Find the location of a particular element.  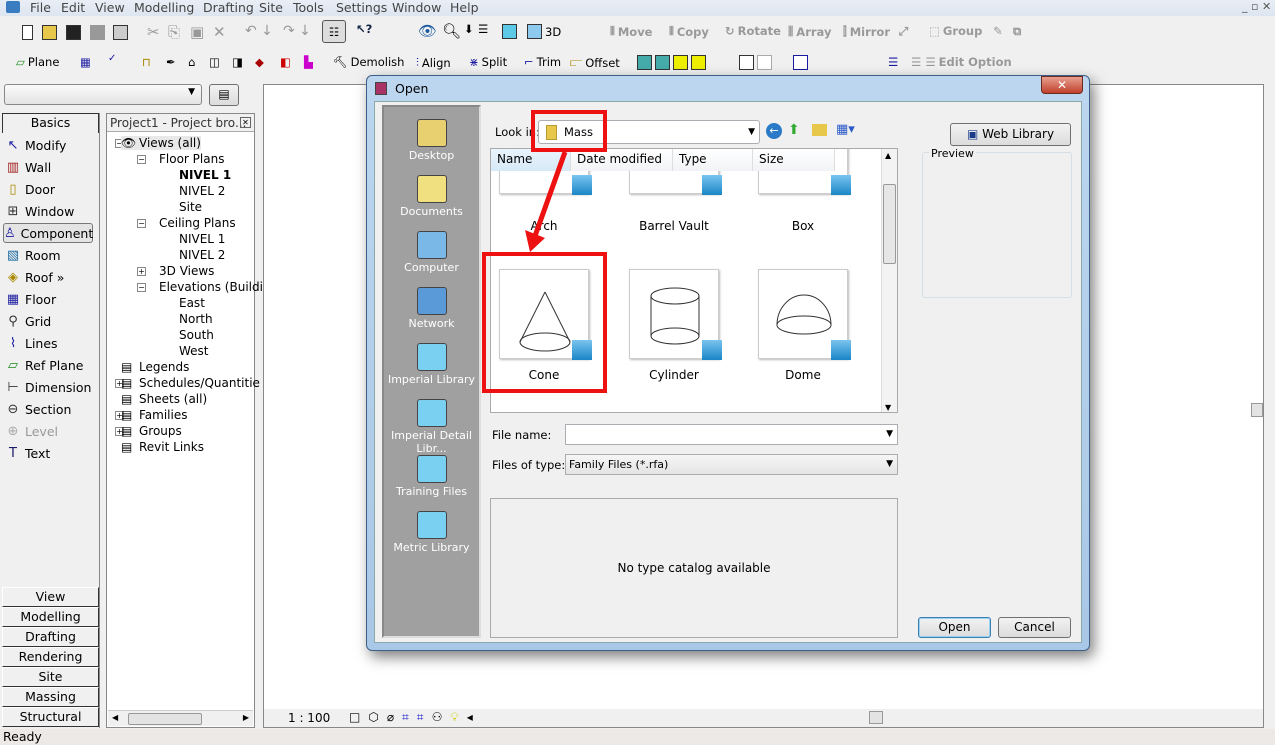

views-menu-icon: ▦▾ is located at coordinates (845, 129).